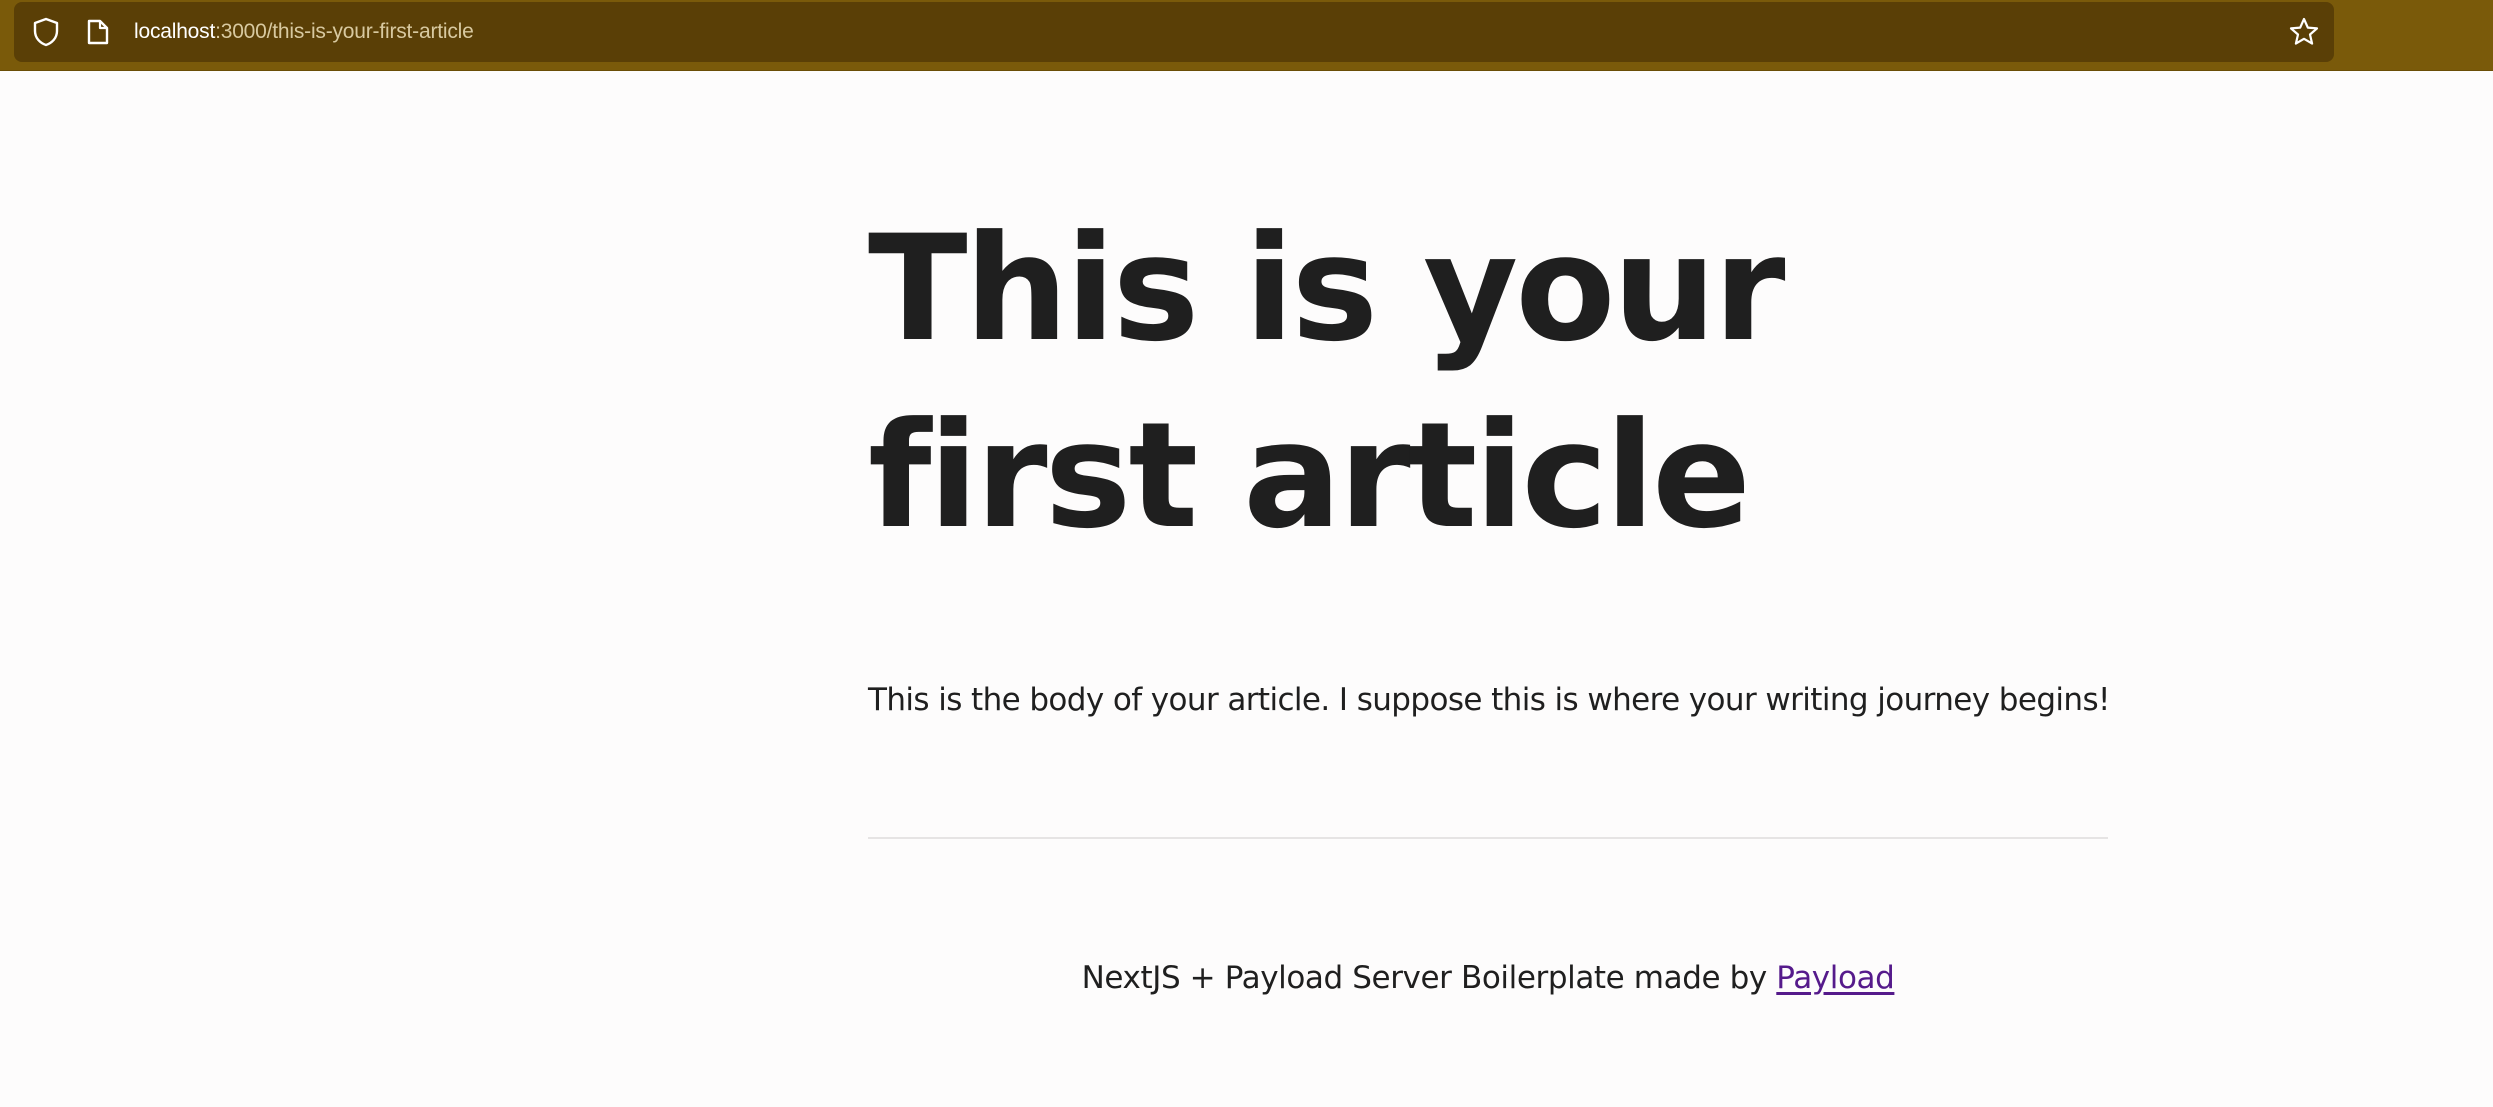  Describe the element at coordinates (1488, 838) in the screenshot. I see `divider` at that location.